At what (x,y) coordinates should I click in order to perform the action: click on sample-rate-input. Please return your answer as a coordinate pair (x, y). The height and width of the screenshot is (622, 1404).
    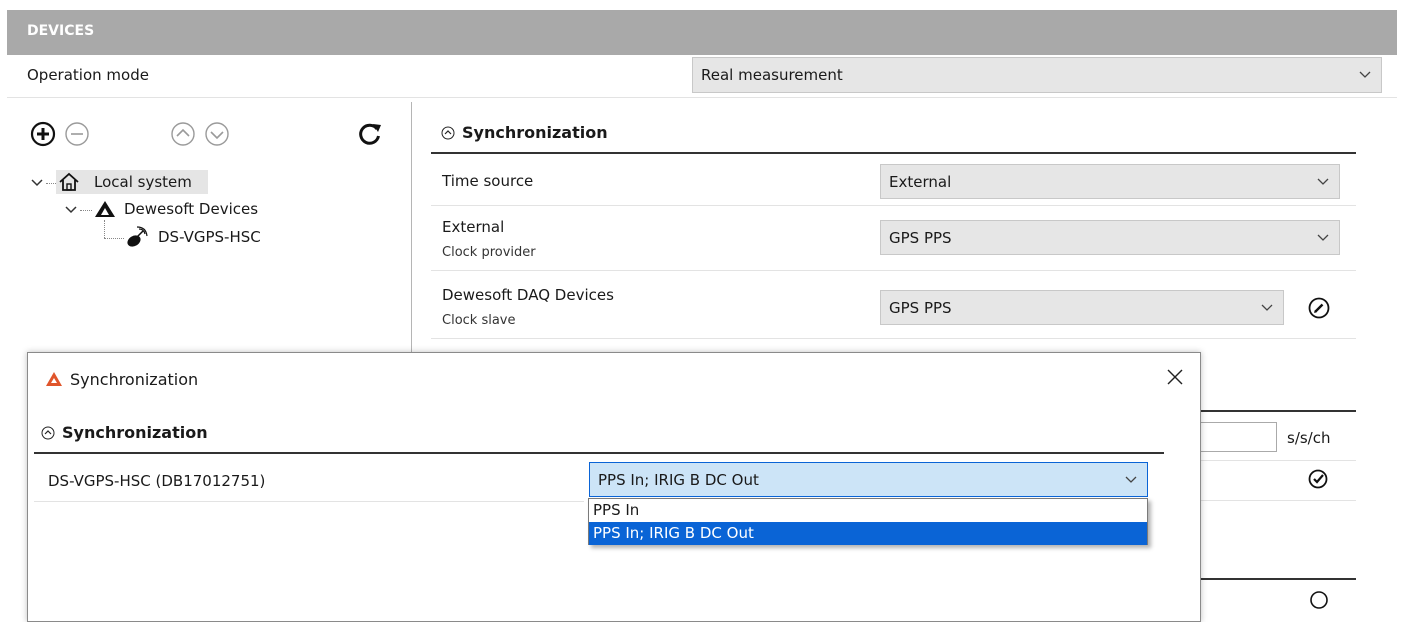
    Looking at the image, I should click on (1239, 437).